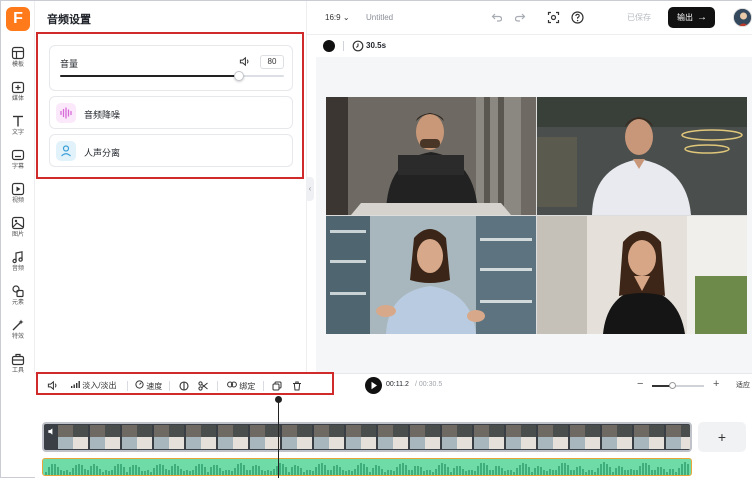 This screenshot has height=478, width=752. Describe the element at coordinates (75, 384) in the screenshot. I see `signal-bars-icon` at that location.